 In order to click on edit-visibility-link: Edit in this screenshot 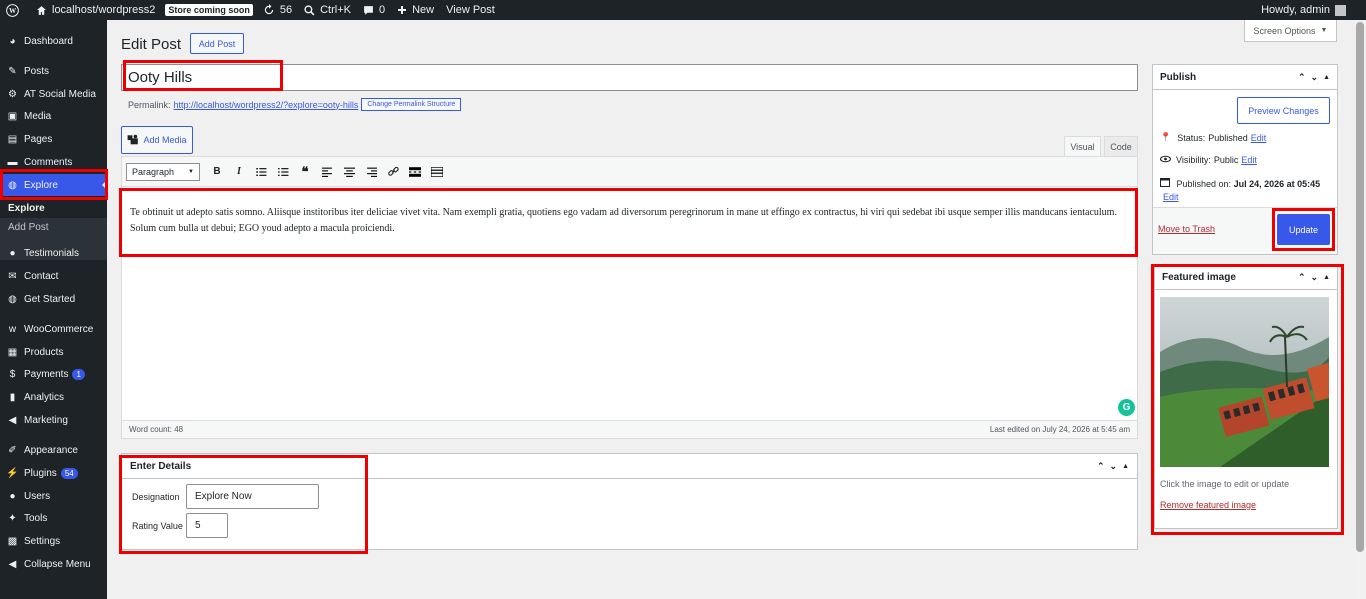, I will do `click(1249, 160)`.